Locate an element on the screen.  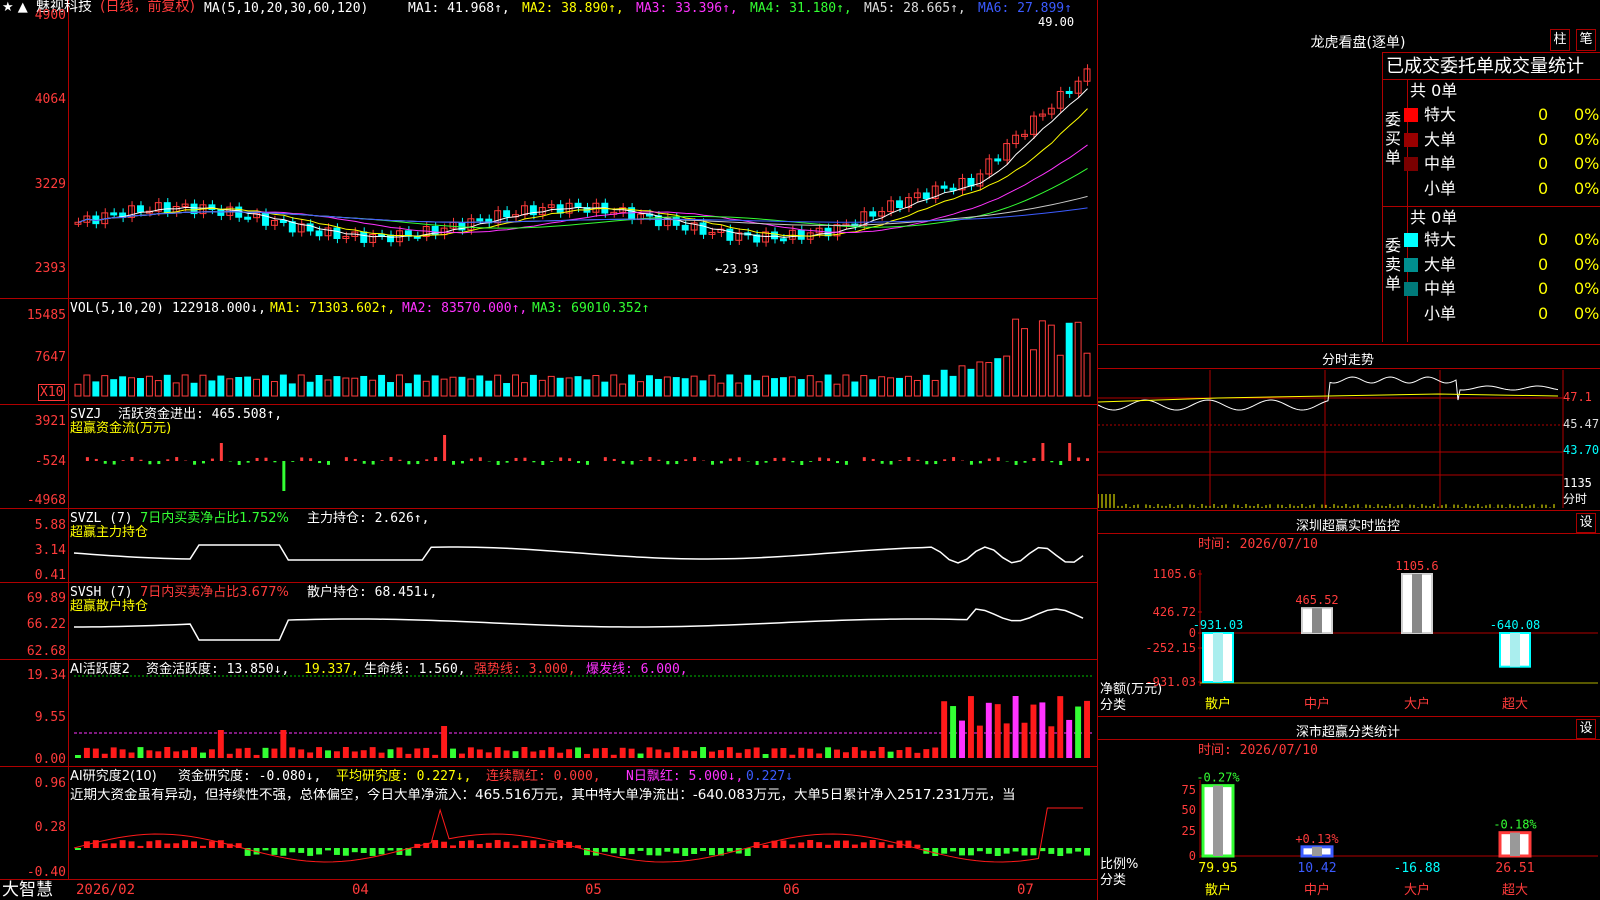
sz-value-label: -931.03 is located at coordinates (1218, 625).